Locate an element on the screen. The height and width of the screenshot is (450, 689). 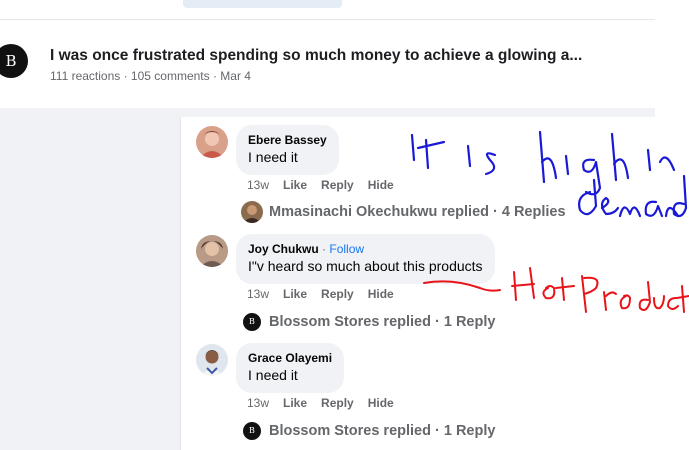
commenter-name: Joy Chukwu is located at coordinates (283, 249).